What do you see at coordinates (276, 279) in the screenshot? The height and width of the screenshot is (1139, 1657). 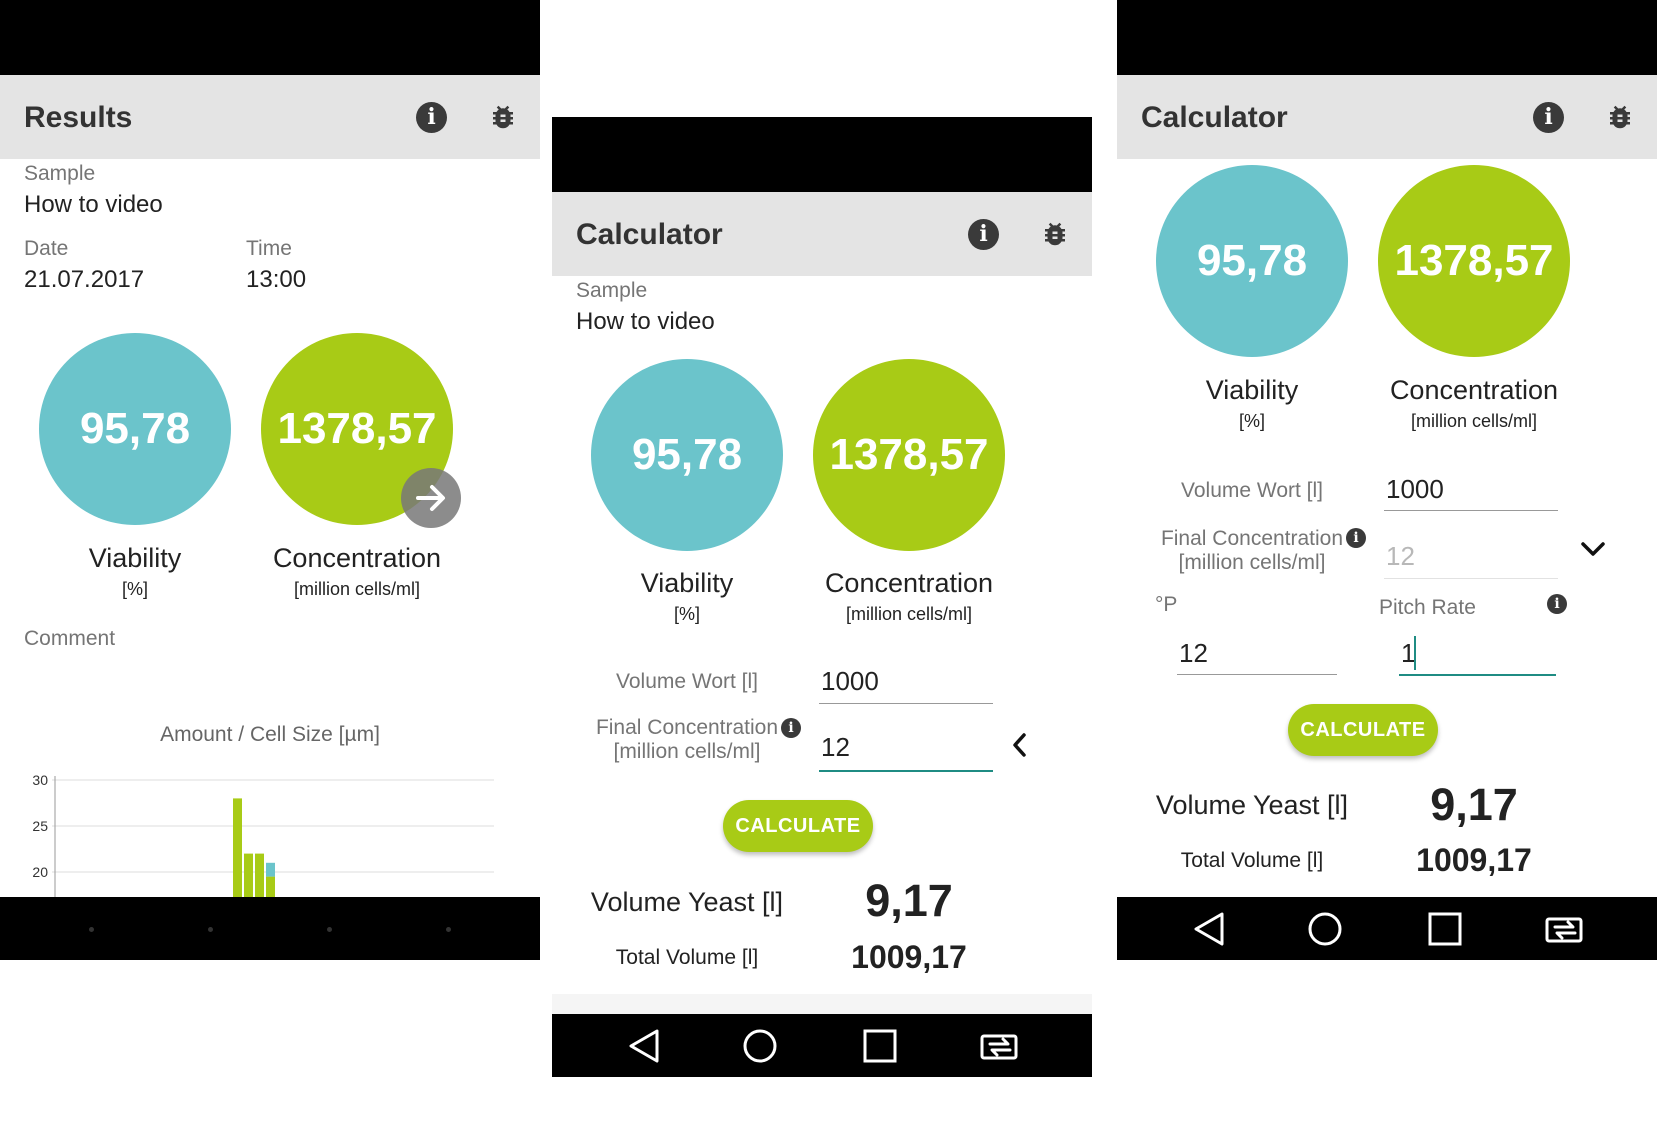 I see `time-value: 13:00` at bounding box center [276, 279].